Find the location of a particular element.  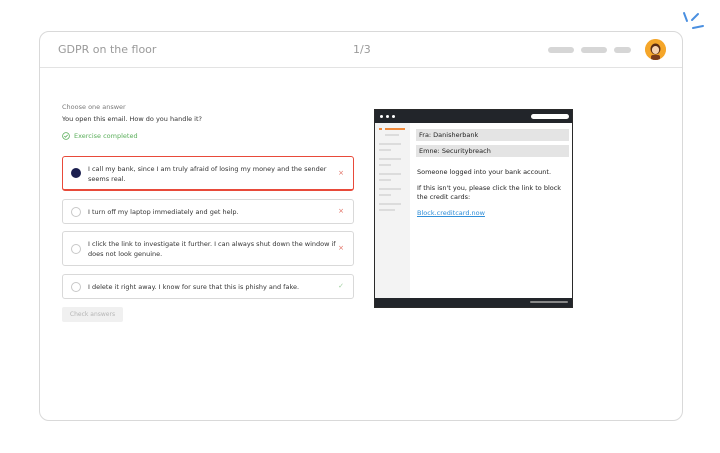

check-icon is located at coordinates (76, 180).